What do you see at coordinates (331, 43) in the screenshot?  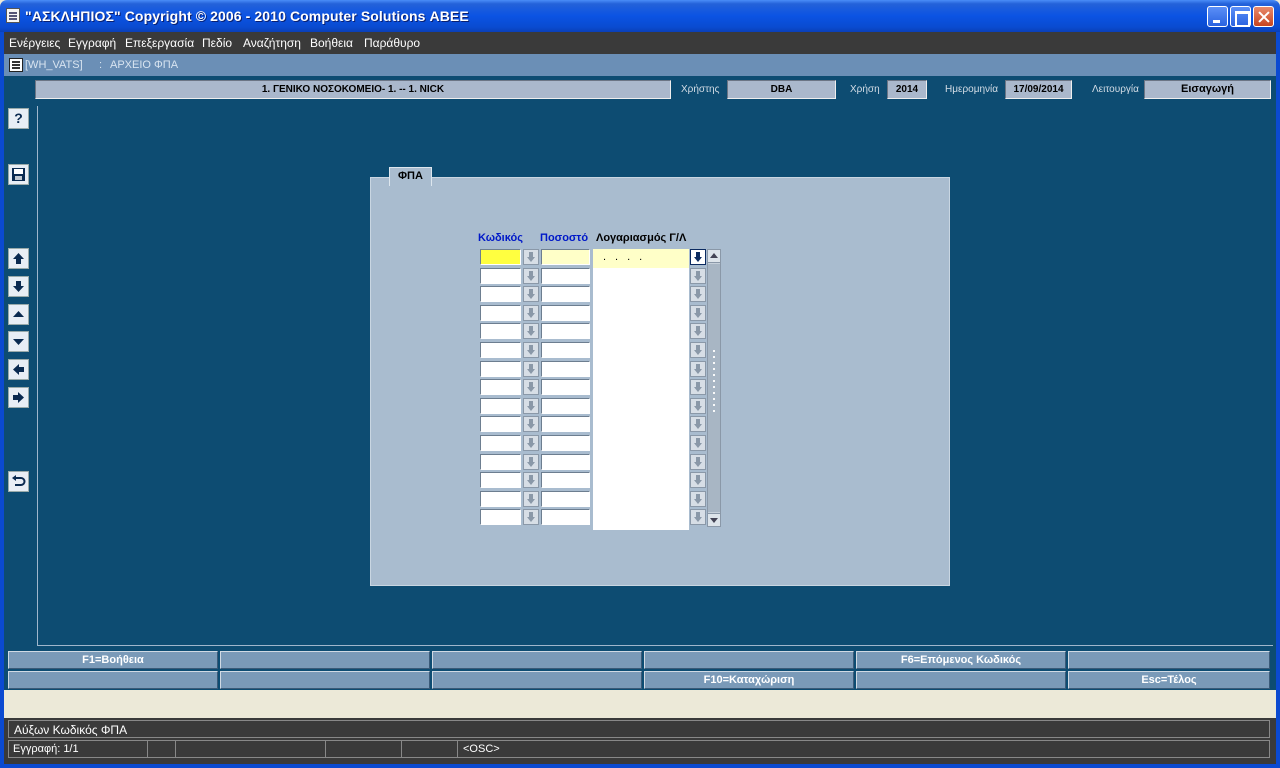 I see `menu-help: Βοήθεια` at bounding box center [331, 43].